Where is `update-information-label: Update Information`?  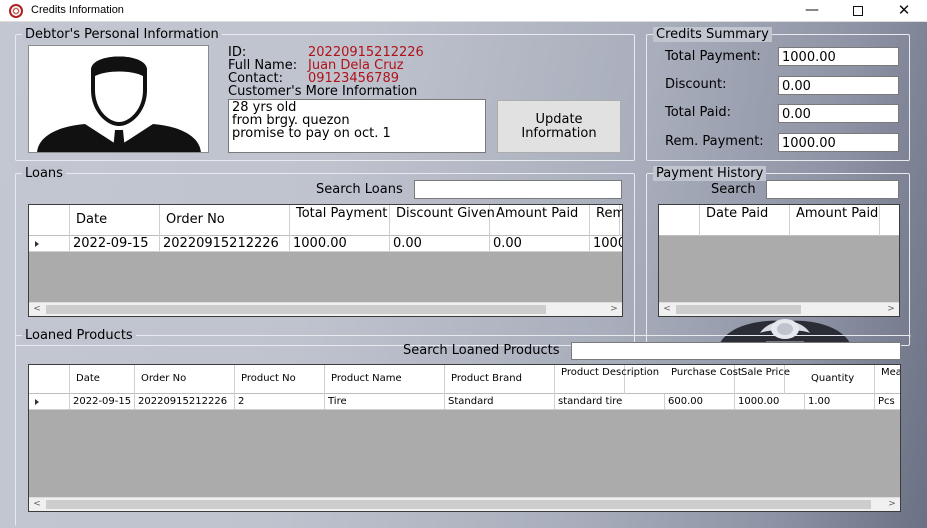
update-information-label: Update Information is located at coordinates (559, 126).